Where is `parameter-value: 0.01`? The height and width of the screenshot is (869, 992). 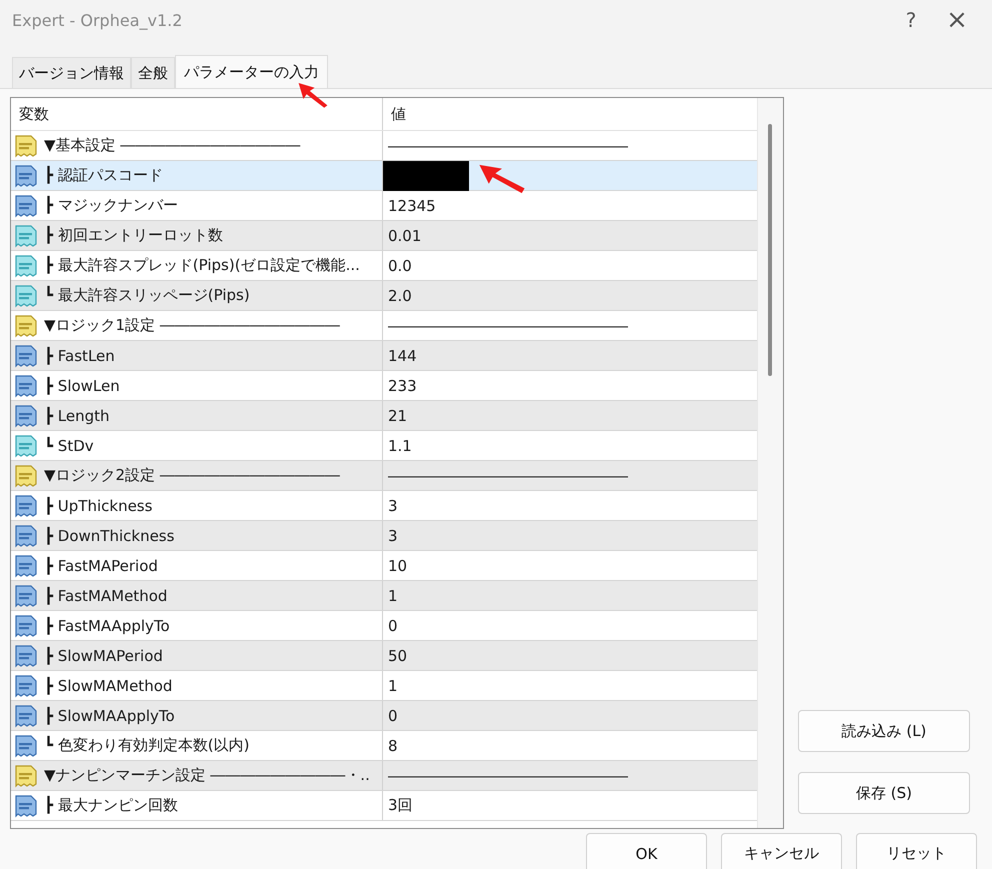 parameter-value: 0.01 is located at coordinates (405, 235).